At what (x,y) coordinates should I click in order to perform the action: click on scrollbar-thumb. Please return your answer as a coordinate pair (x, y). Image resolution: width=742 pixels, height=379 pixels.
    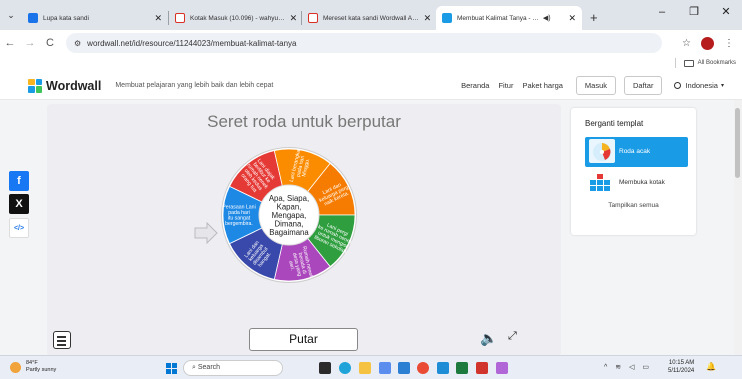
    Looking at the image, I should click on (737, 143).